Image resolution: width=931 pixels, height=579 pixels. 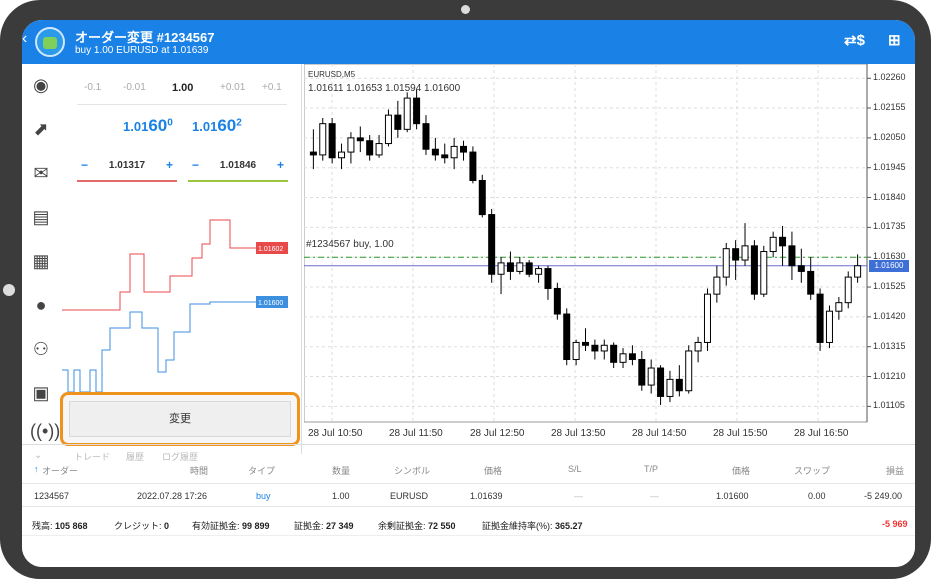 I want to click on volume-option: +0.1, so click(x=272, y=87).